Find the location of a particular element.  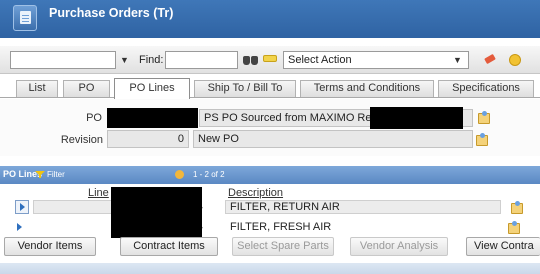

status-field: New PO is located at coordinates (333, 139).